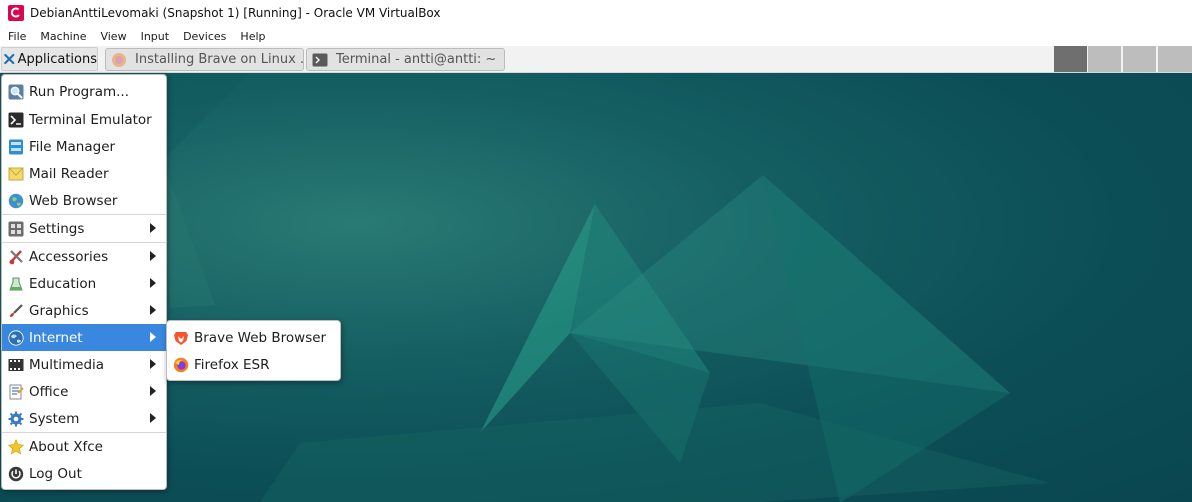 The width and height of the screenshot is (1192, 502). What do you see at coordinates (67, 364) in the screenshot?
I see `menu-item-label: Multimedia` at bounding box center [67, 364].